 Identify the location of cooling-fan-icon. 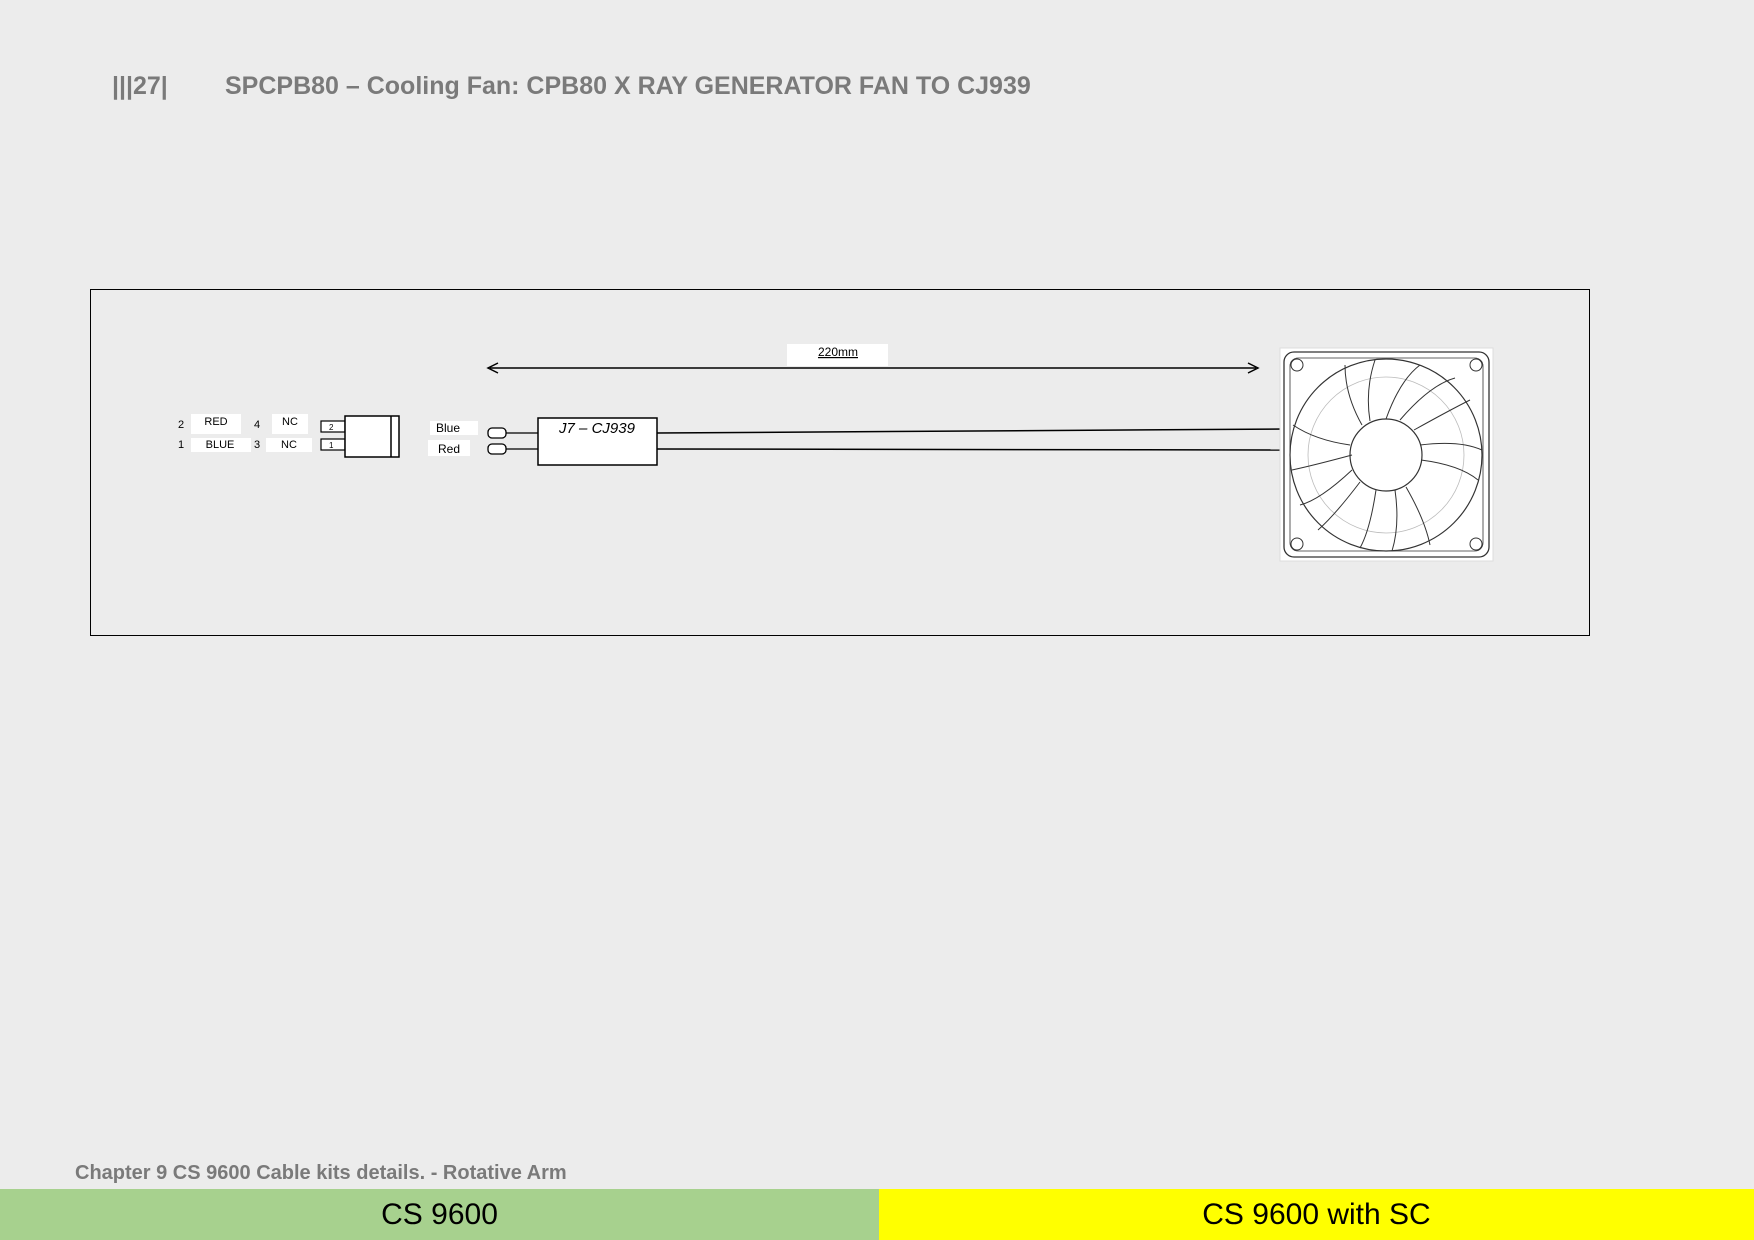
(1386, 454).